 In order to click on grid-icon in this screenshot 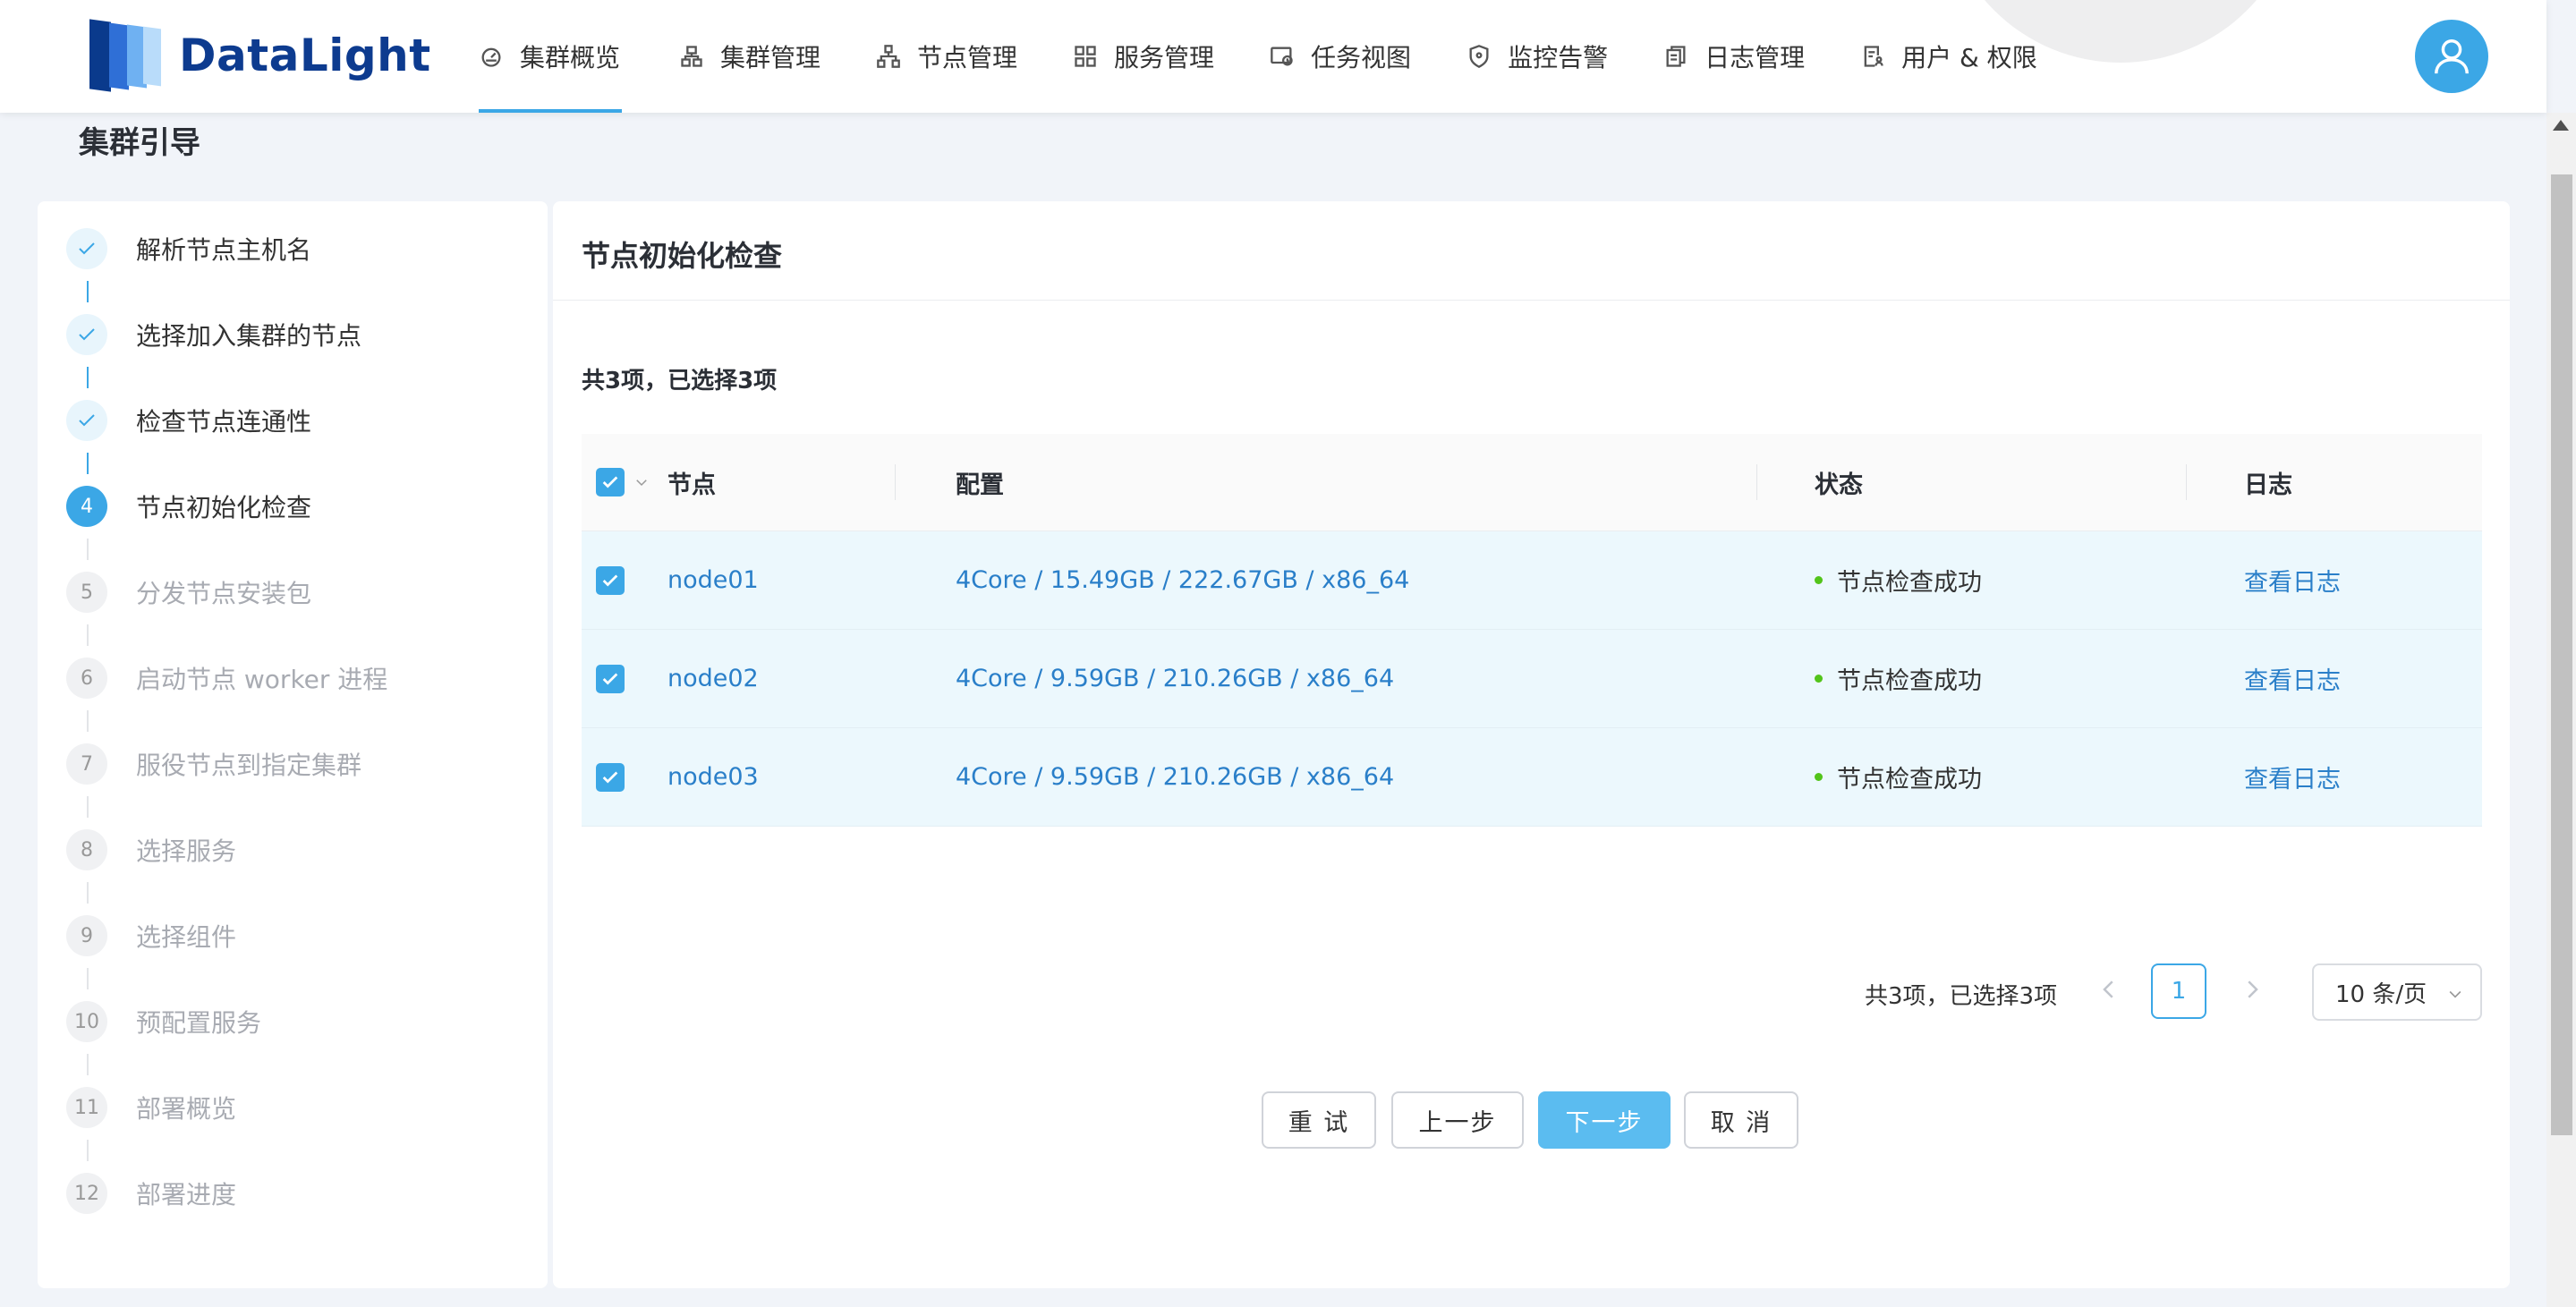, I will do `click(1085, 56)`.